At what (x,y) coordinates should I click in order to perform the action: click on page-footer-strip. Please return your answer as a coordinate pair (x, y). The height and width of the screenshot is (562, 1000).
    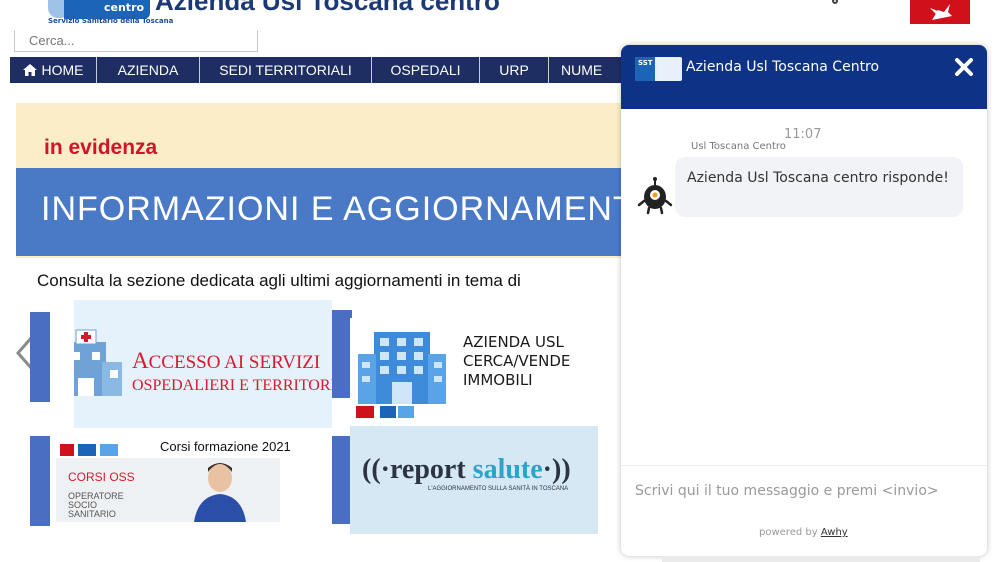
    Looking at the image, I should click on (821, 559).